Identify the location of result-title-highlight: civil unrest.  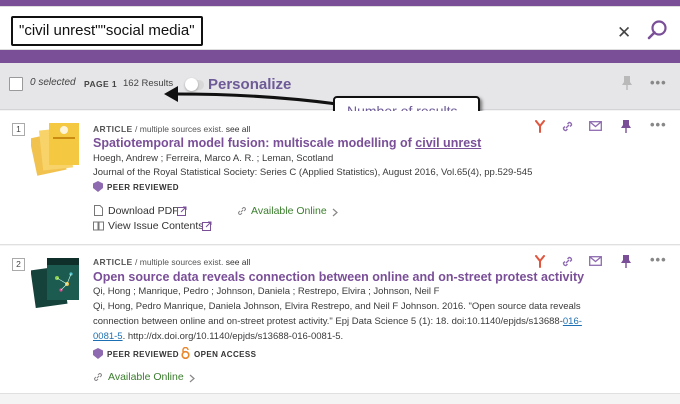
(448, 143).